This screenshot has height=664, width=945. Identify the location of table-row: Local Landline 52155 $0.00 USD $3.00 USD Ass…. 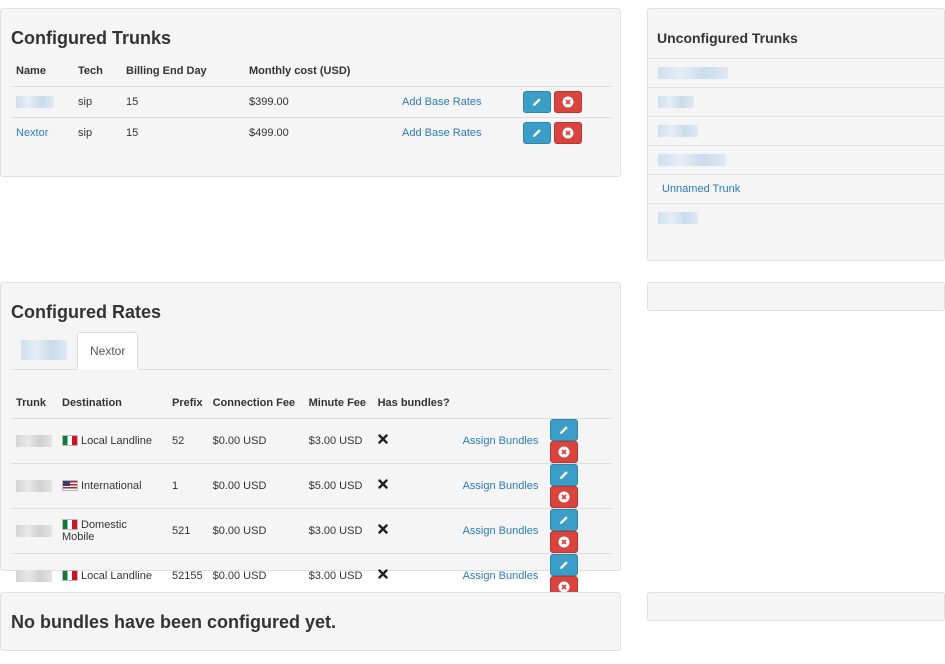
(311, 575).